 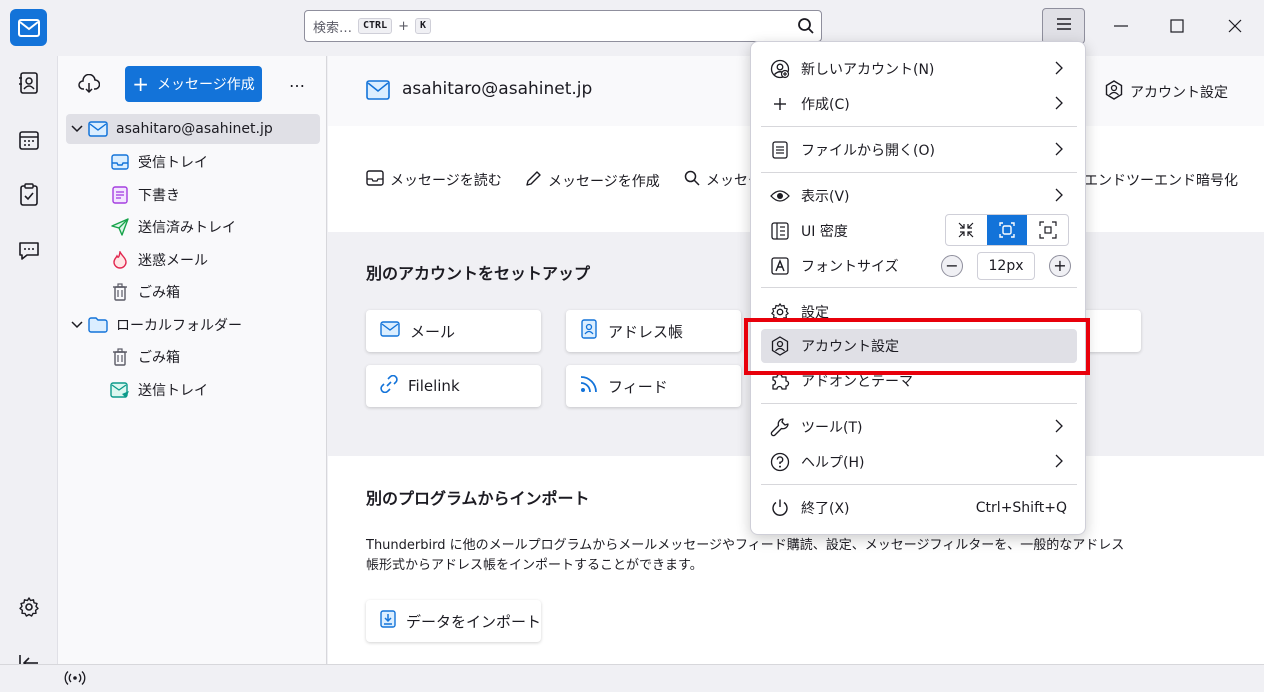 I want to click on density-icon, so click(x=780, y=231).